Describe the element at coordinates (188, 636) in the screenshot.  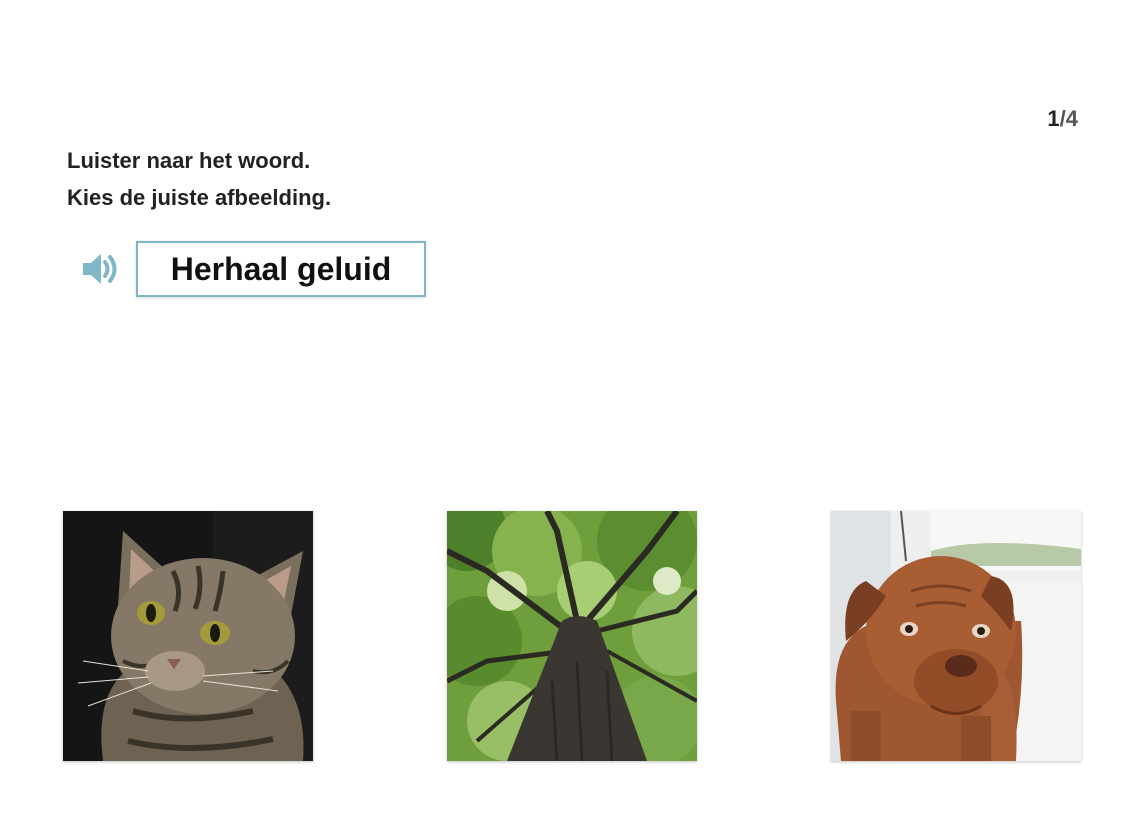
I see `choice-image-cat` at that location.